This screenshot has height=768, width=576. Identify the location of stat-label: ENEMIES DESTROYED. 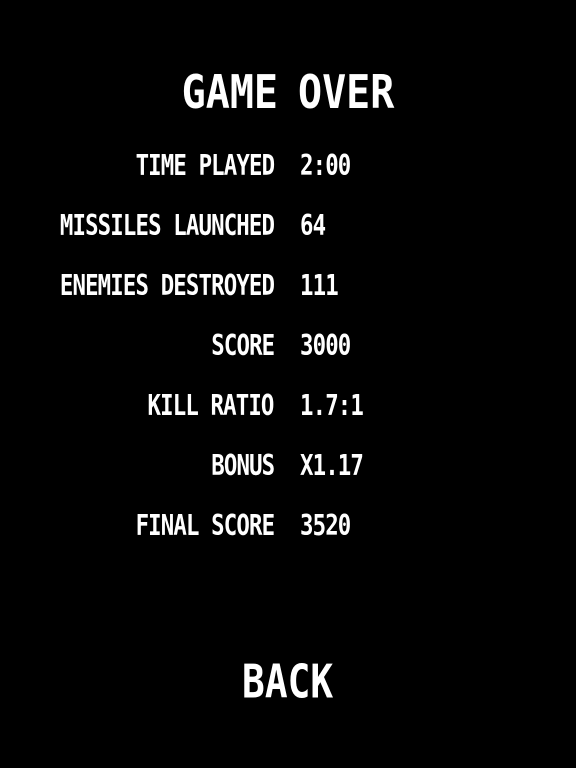
(167, 286).